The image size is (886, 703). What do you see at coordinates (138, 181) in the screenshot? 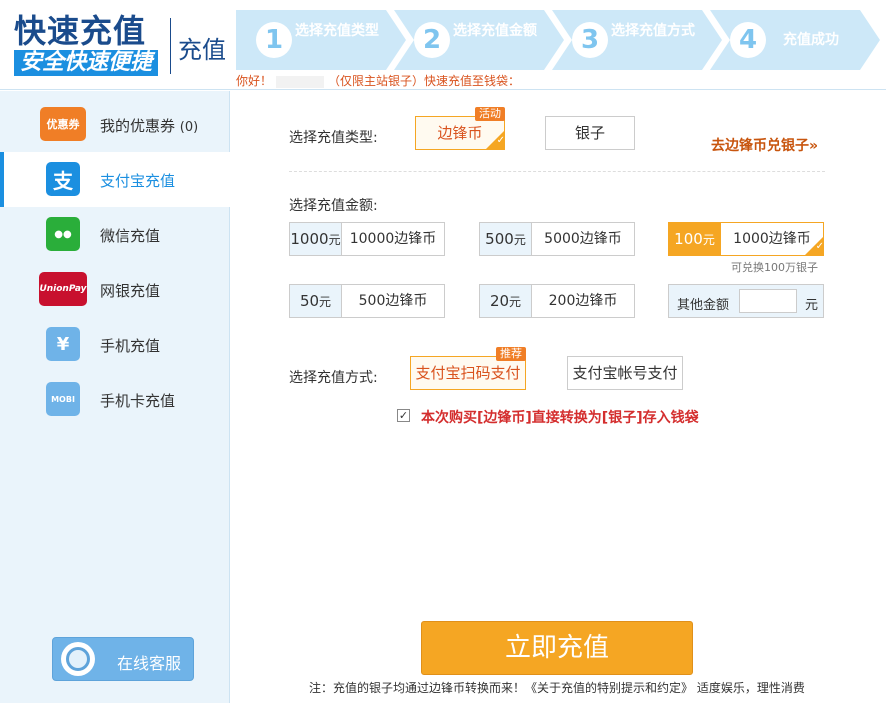
I see `sidebar-item-label: 支付宝充值` at bounding box center [138, 181].